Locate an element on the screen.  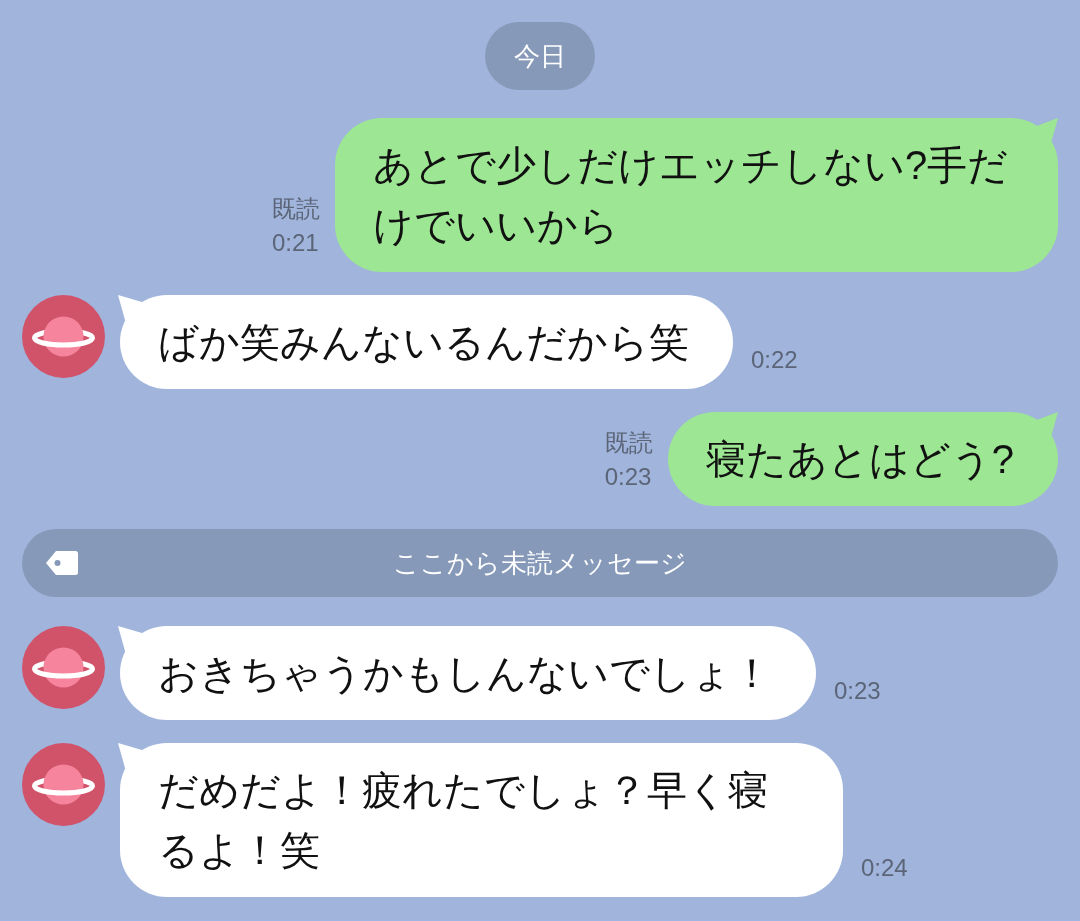
date-separator: 今日 is located at coordinates (540, 56).